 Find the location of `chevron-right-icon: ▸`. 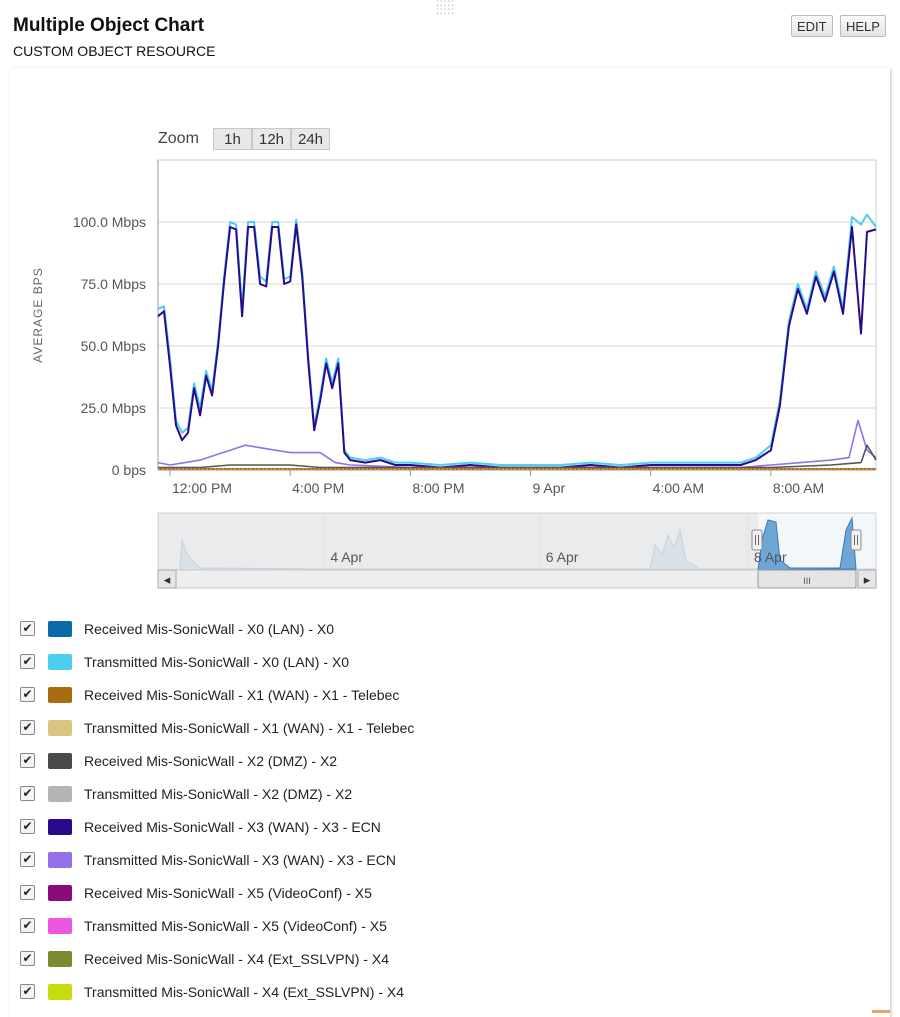

chevron-right-icon: ▸ is located at coordinates (867, 579).